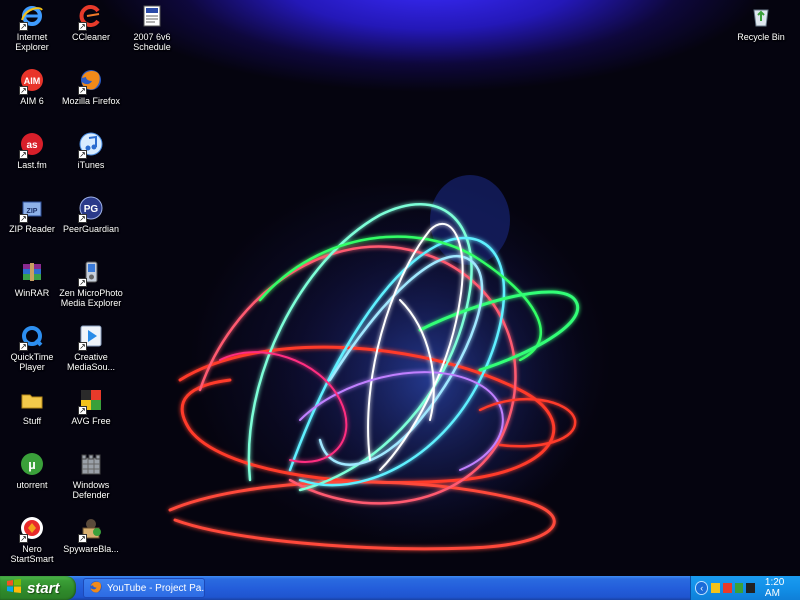 This screenshot has width=800, height=600. I want to click on desktop-icon-aim: AIM ↗ AIM 6, so click(32, 86).